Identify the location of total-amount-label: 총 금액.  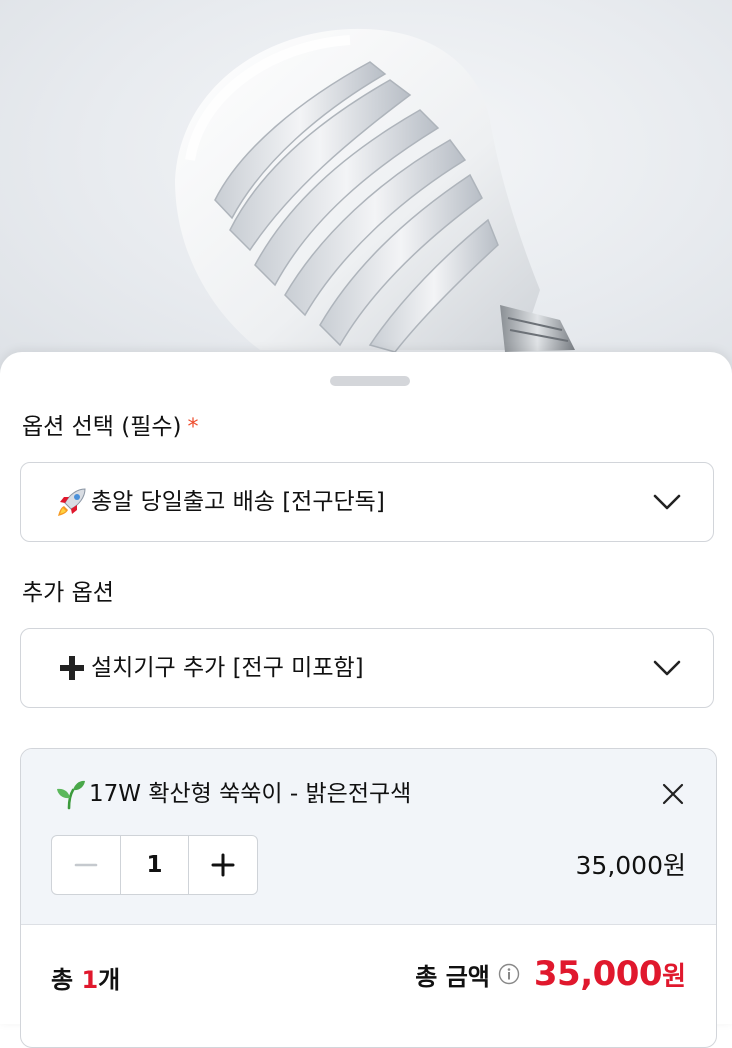
(452, 976).